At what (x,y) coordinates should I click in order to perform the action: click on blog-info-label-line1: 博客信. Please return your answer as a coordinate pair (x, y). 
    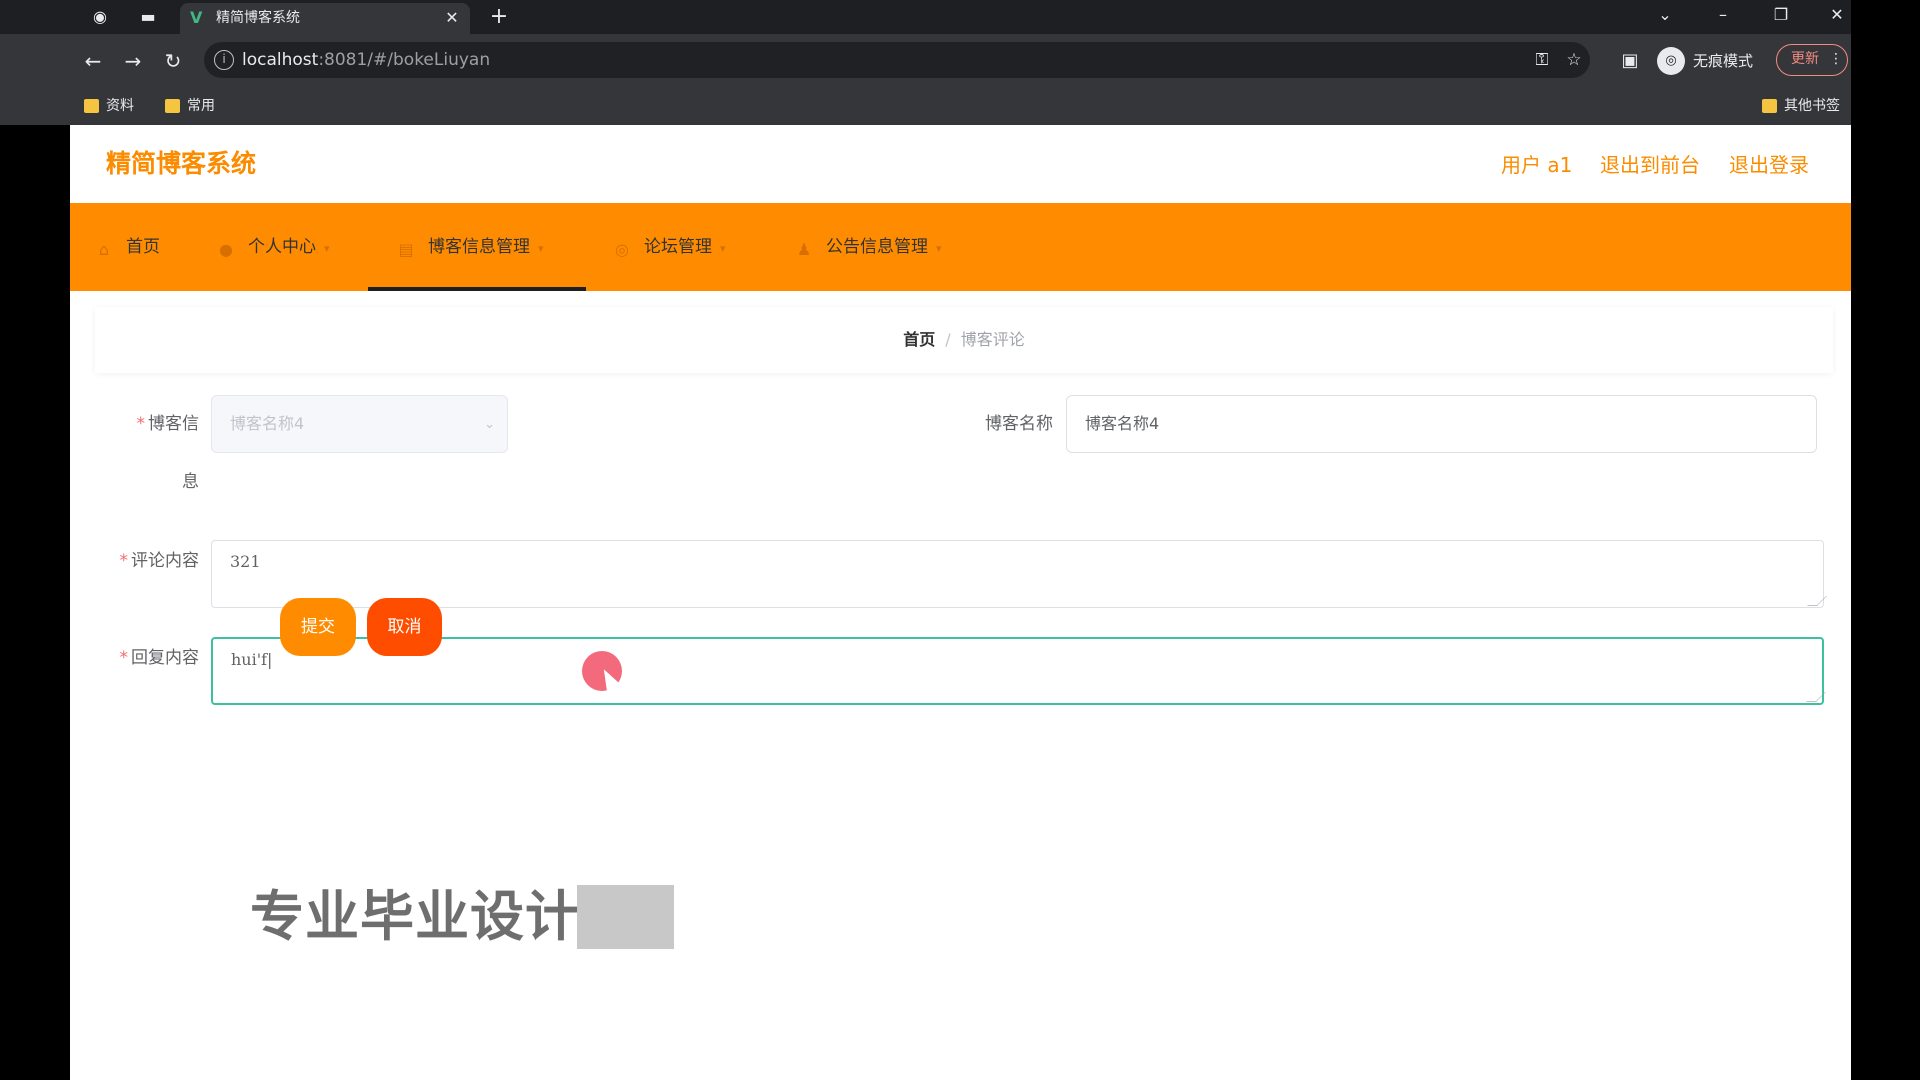
    Looking at the image, I should click on (173, 424).